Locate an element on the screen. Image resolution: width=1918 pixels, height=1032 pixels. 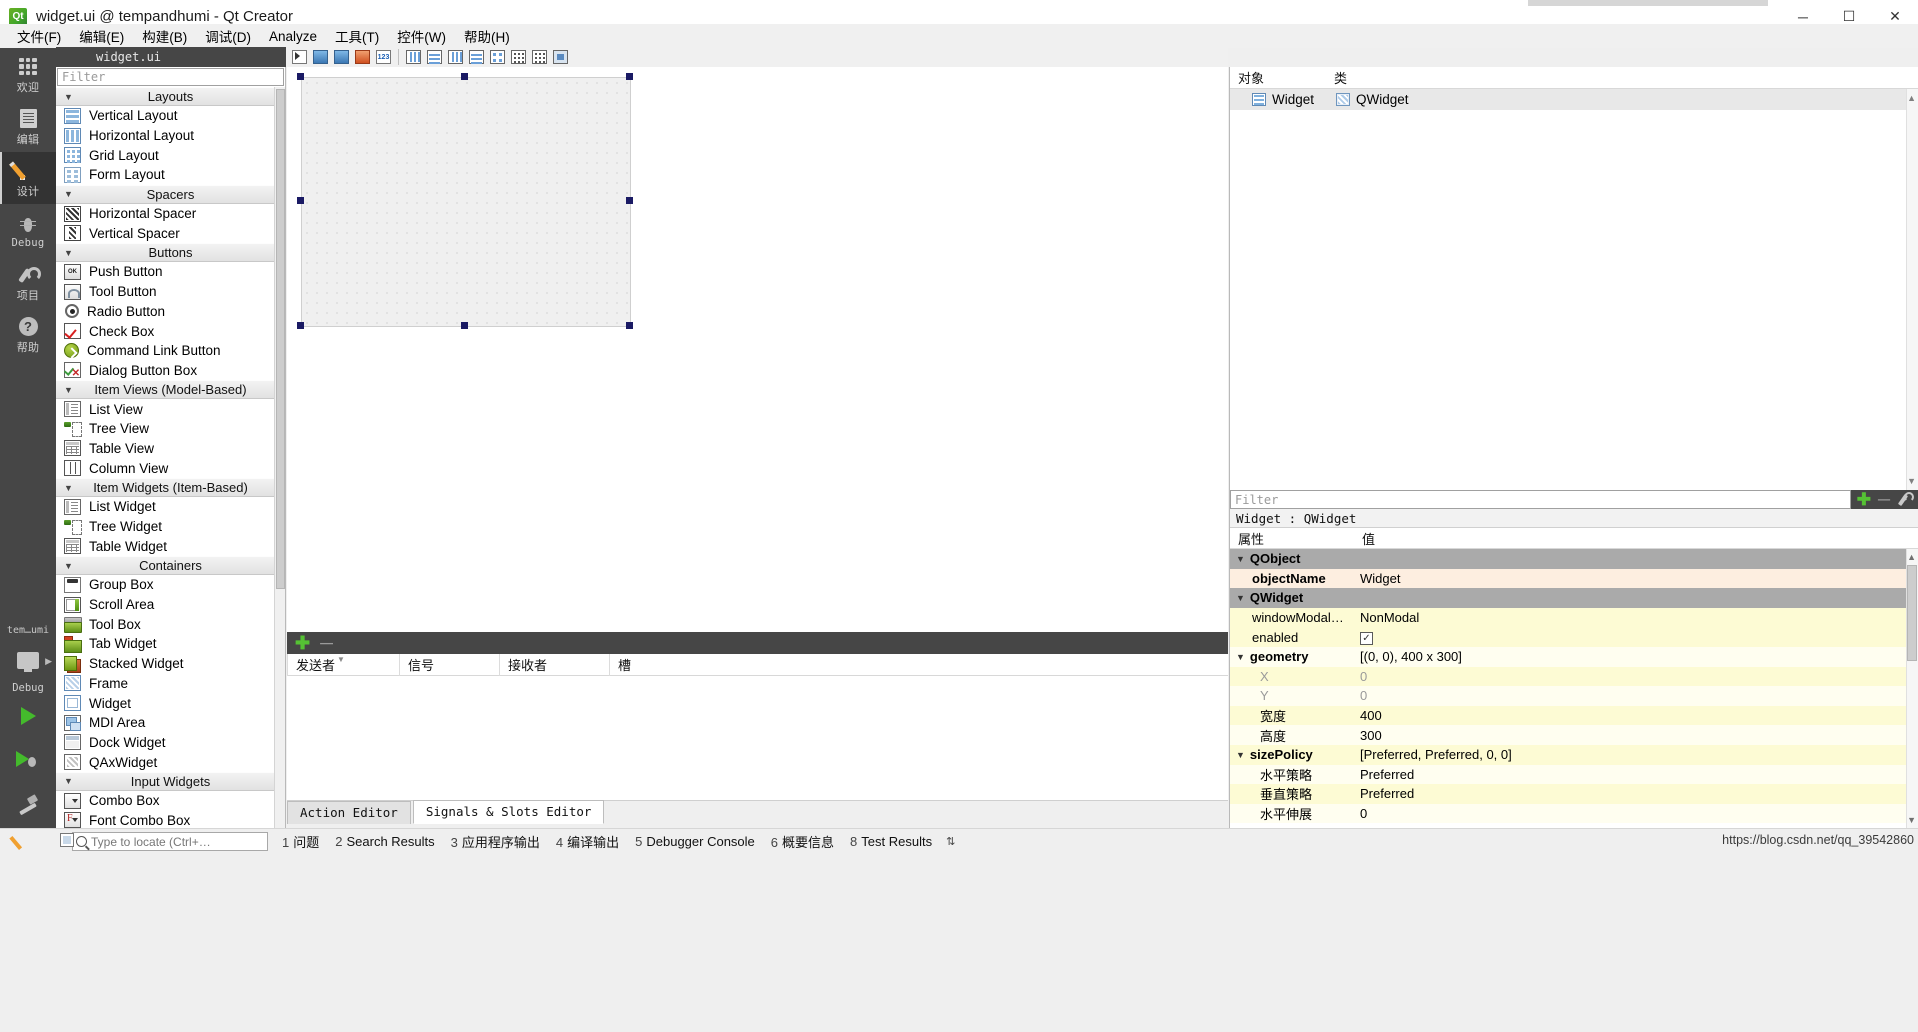
layout-in-grid-button is located at coordinates (518, 57).